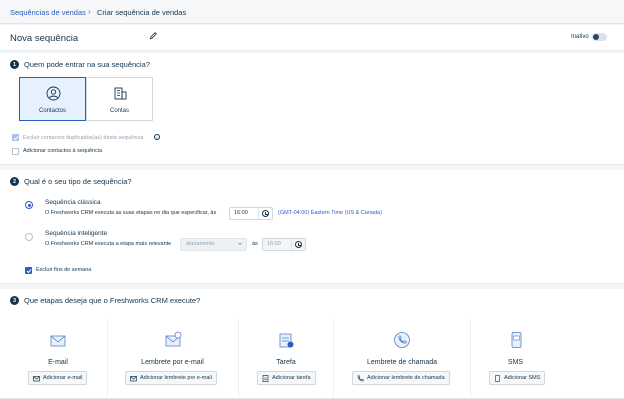 This screenshot has width=624, height=399. What do you see at coordinates (53, 93) in the screenshot?
I see `contact-icon` at bounding box center [53, 93].